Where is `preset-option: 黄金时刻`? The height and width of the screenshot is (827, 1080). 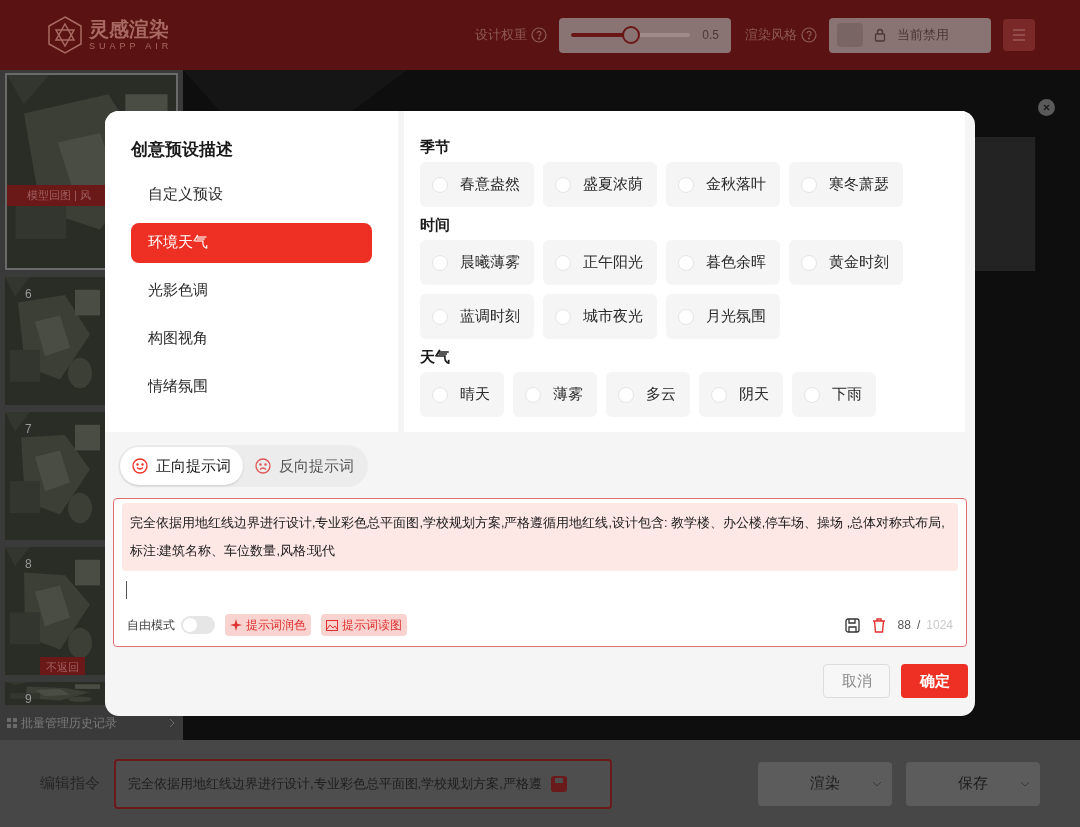 preset-option: 黄金时刻 is located at coordinates (846, 262).